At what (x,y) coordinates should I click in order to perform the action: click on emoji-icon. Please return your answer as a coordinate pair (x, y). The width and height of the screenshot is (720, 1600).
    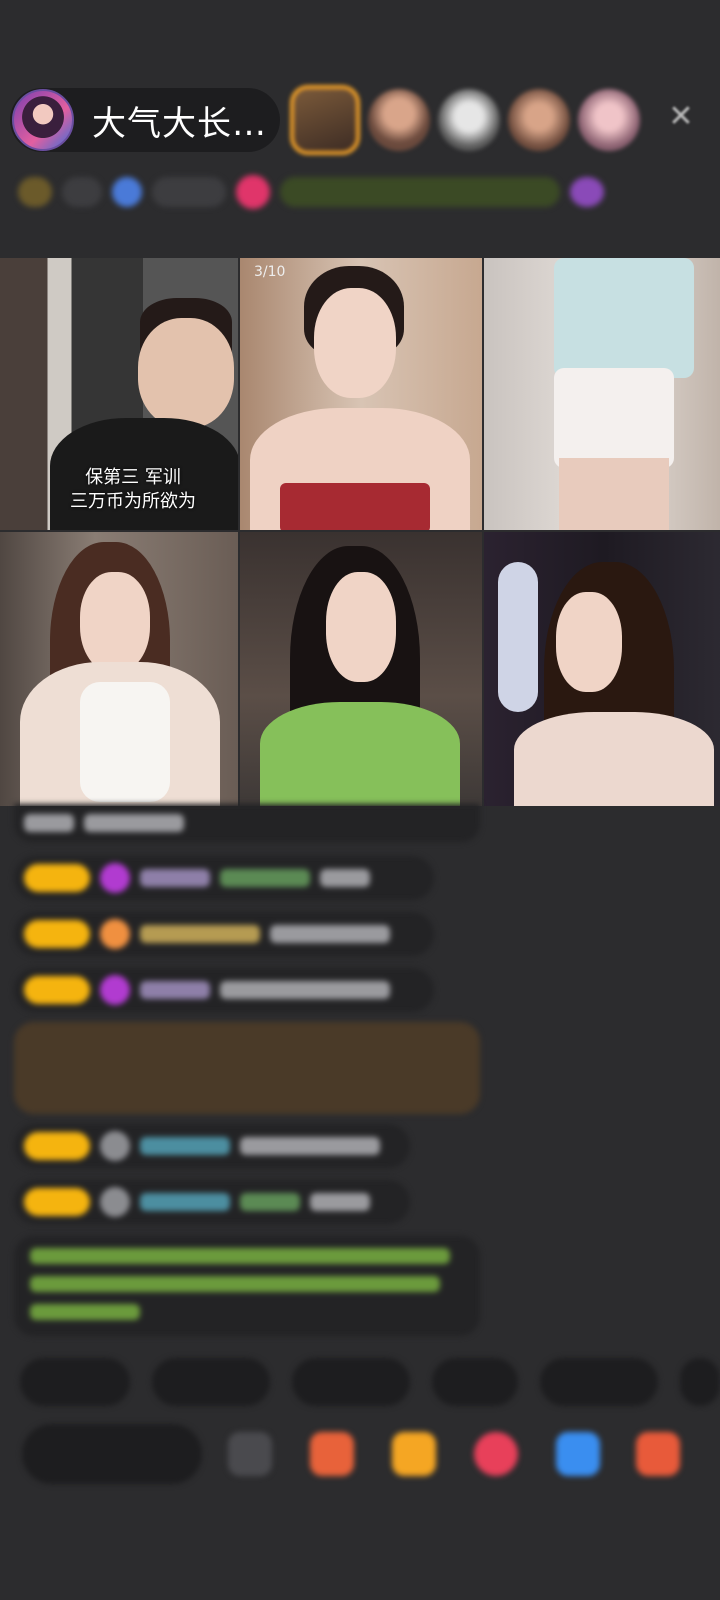
    Looking at the image, I should click on (250, 1454).